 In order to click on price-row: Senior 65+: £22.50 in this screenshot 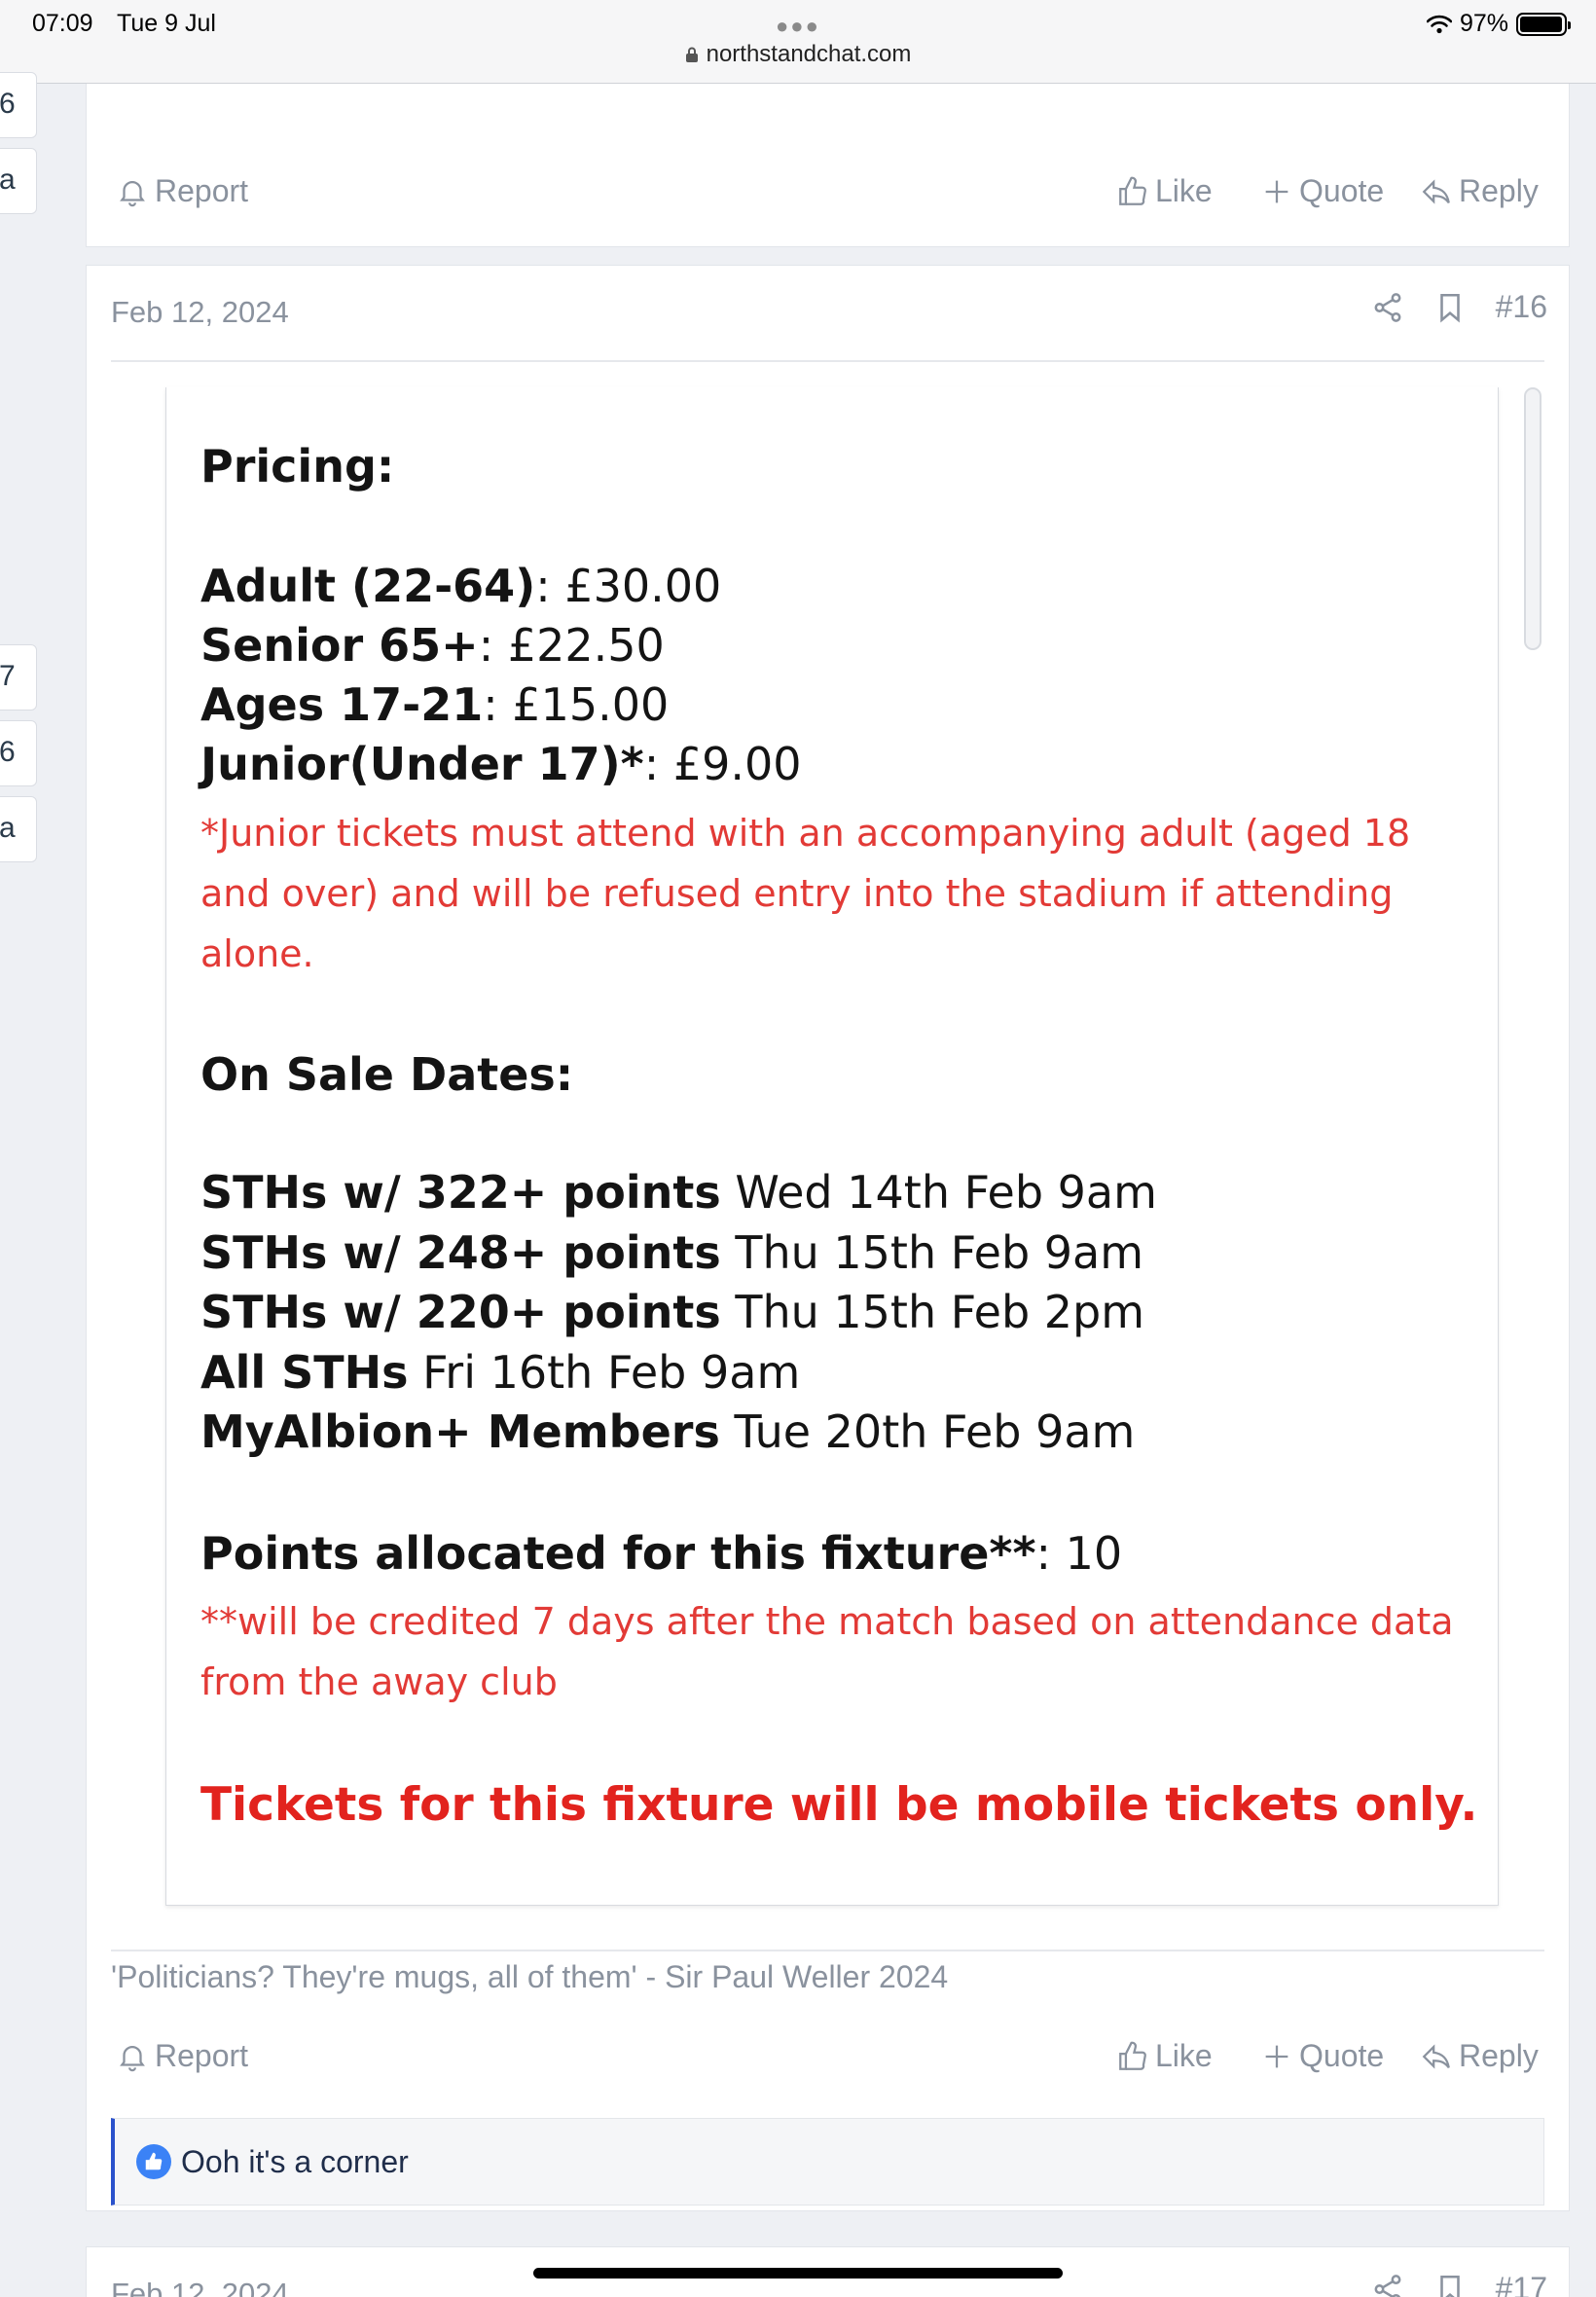, I will do `click(432, 645)`.